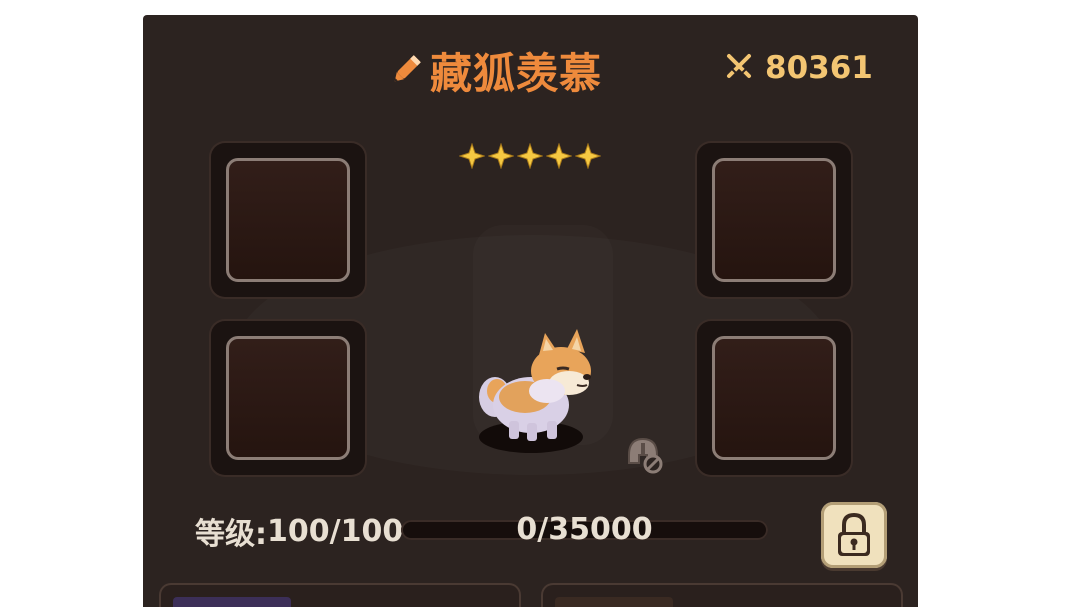 The width and height of the screenshot is (1080, 607). I want to click on equipment-slot-bottom-left, so click(288, 398).